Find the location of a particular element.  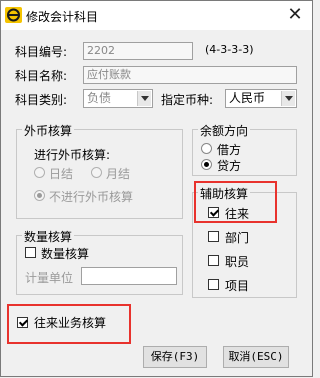

code-format-hint: (4-3-3-3) is located at coordinates (229, 49).